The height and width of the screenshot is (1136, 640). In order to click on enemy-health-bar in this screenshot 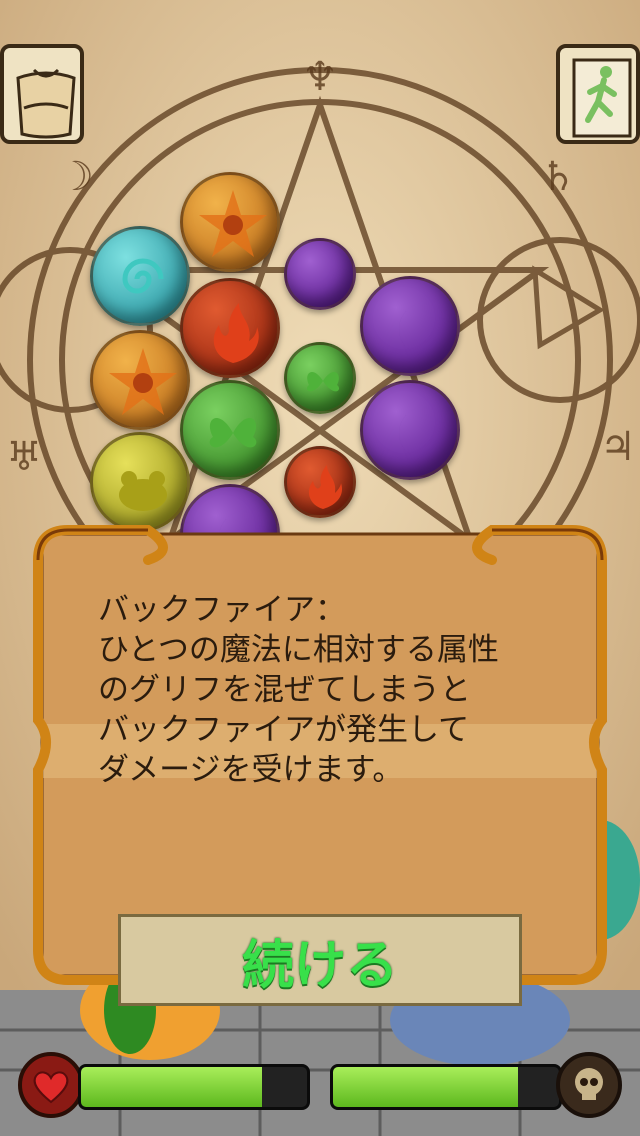, I will do `click(446, 1087)`.